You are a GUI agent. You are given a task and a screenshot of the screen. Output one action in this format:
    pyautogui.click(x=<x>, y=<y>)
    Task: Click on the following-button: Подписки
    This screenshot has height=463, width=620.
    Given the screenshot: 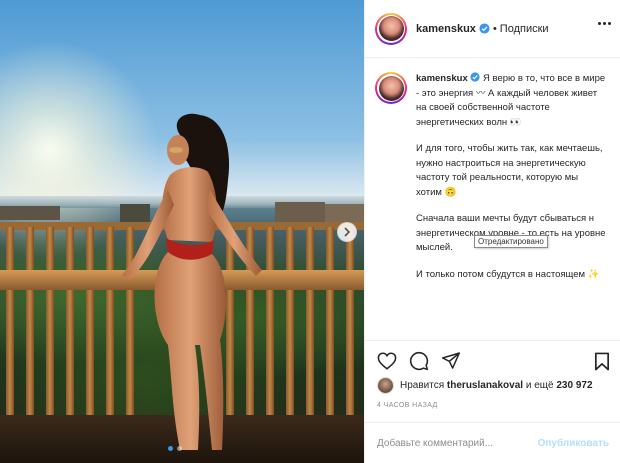 What is the action you would take?
    pyautogui.click(x=524, y=29)
    